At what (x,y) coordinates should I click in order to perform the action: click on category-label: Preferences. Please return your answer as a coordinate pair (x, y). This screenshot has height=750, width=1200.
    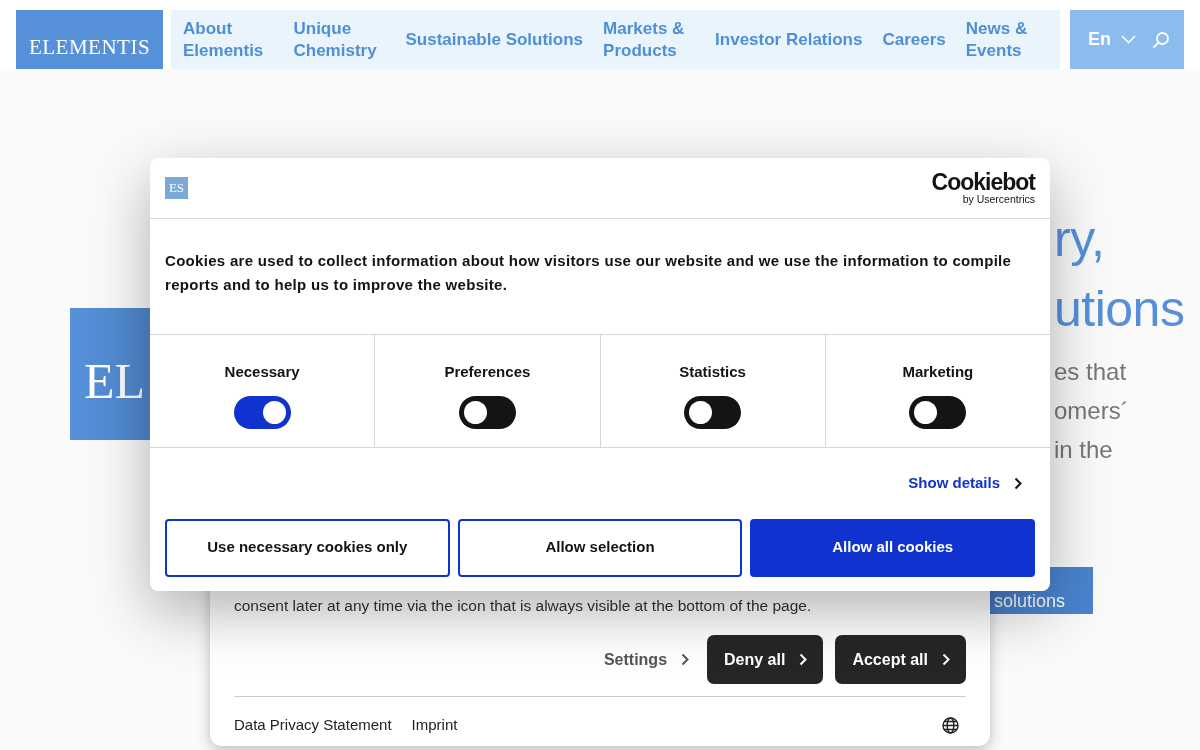
    Looking at the image, I should click on (487, 372).